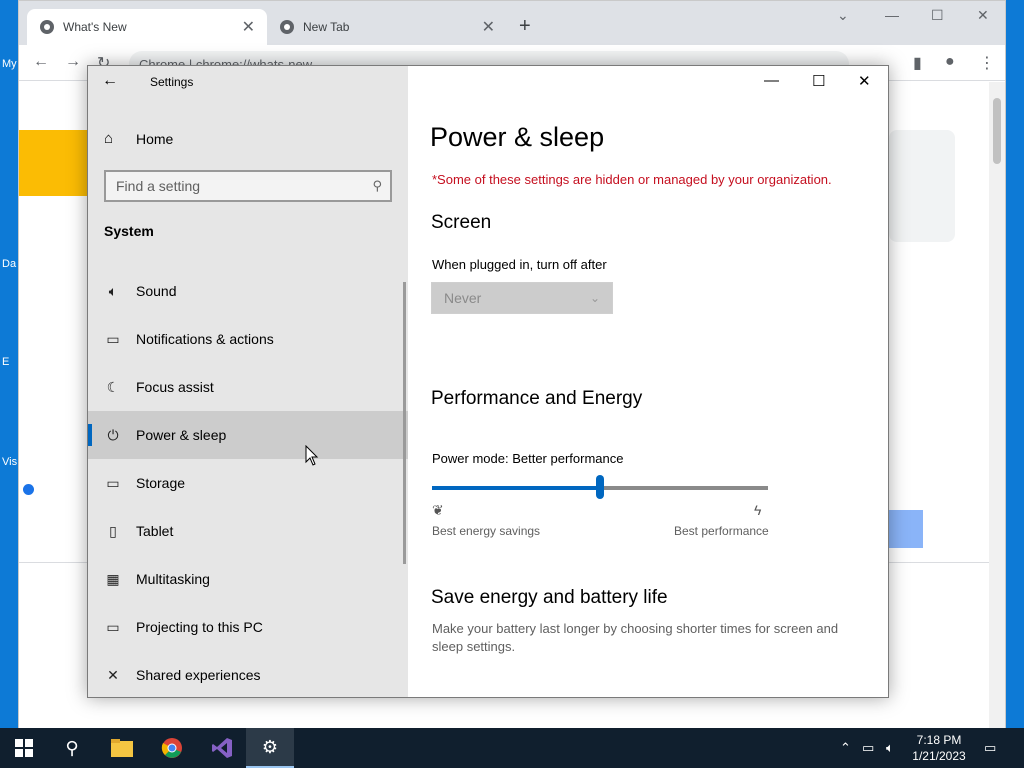 Image resolution: width=1024 pixels, height=768 pixels. What do you see at coordinates (113, 674) in the screenshot?
I see `share-icon: ✕` at bounding box center [113, 674].